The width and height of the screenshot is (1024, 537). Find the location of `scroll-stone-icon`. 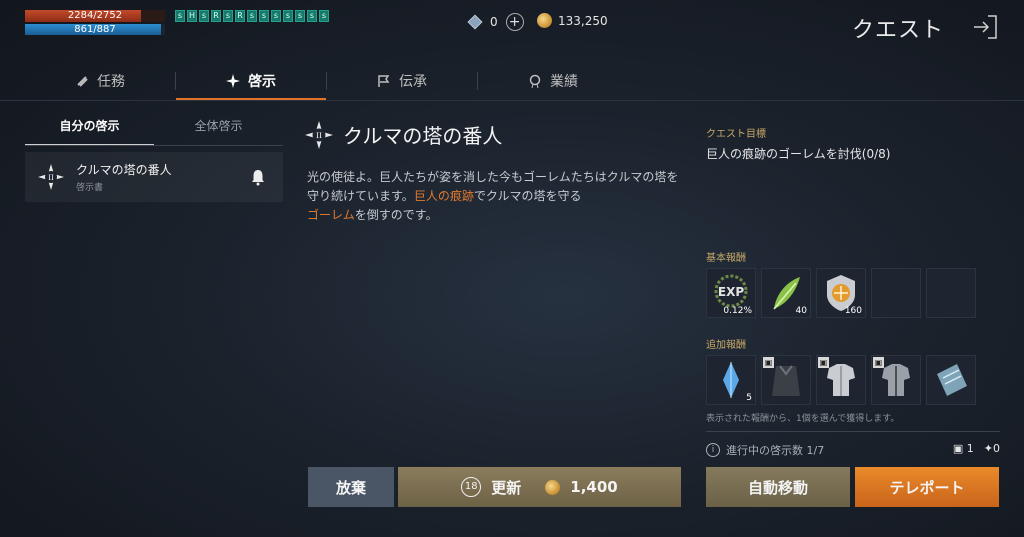

scroll-stone-icon is located at coordinates (952, 380).